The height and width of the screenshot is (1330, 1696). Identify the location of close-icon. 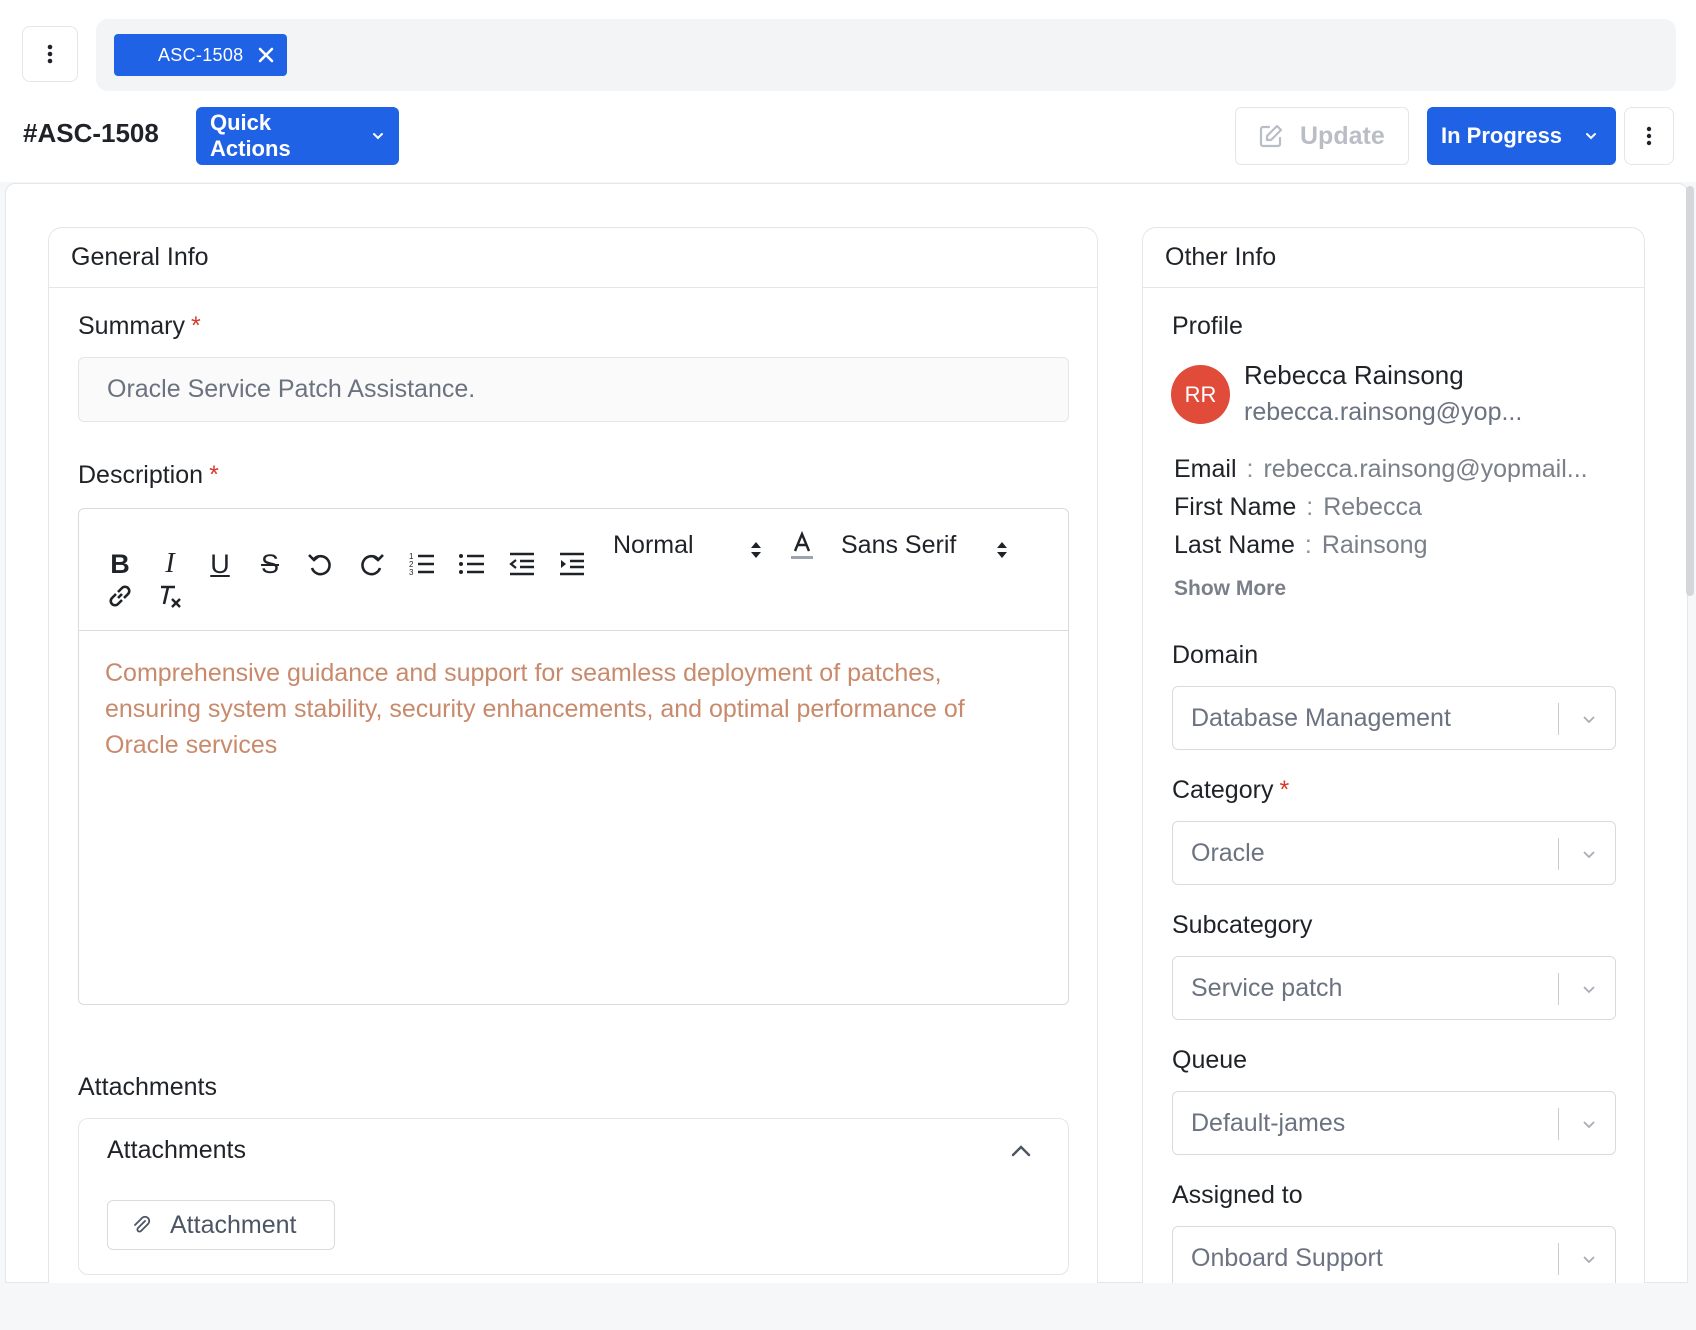
(266, 55).